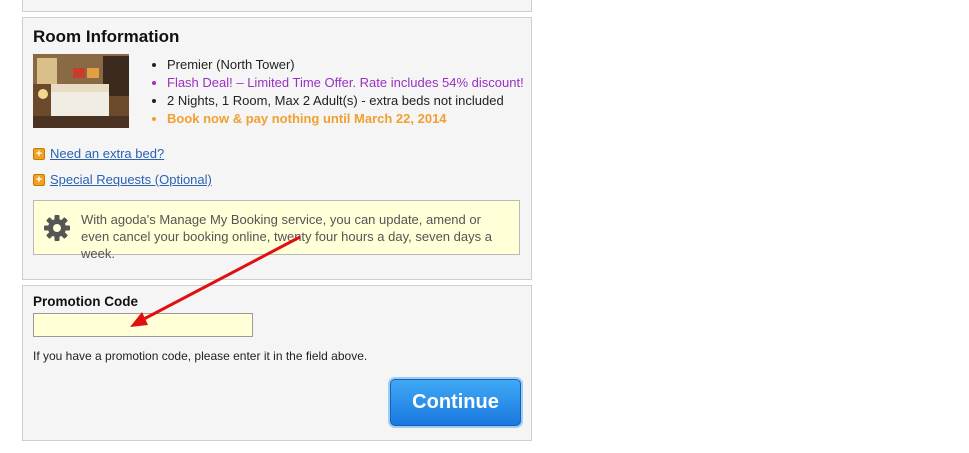 The width and height of the screenshot is (969, 453). What do you see at coordinates (277, 6) in the screenshot?
I see `previous-section-panel` at bounding box center [277, 6].